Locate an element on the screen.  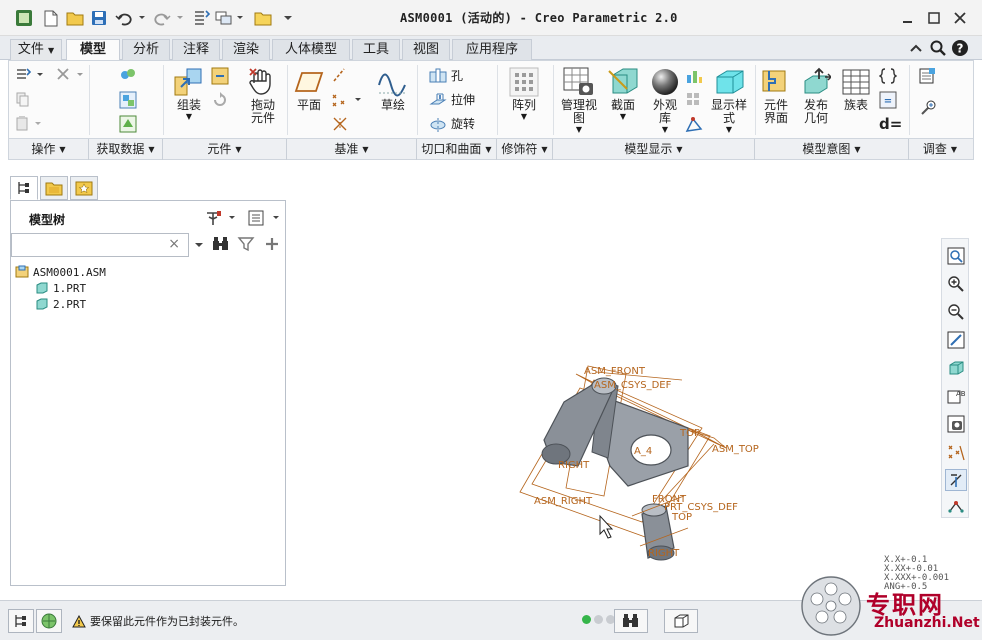
assemble-button: 组装 ▼ is located at coordinates (189, 94).